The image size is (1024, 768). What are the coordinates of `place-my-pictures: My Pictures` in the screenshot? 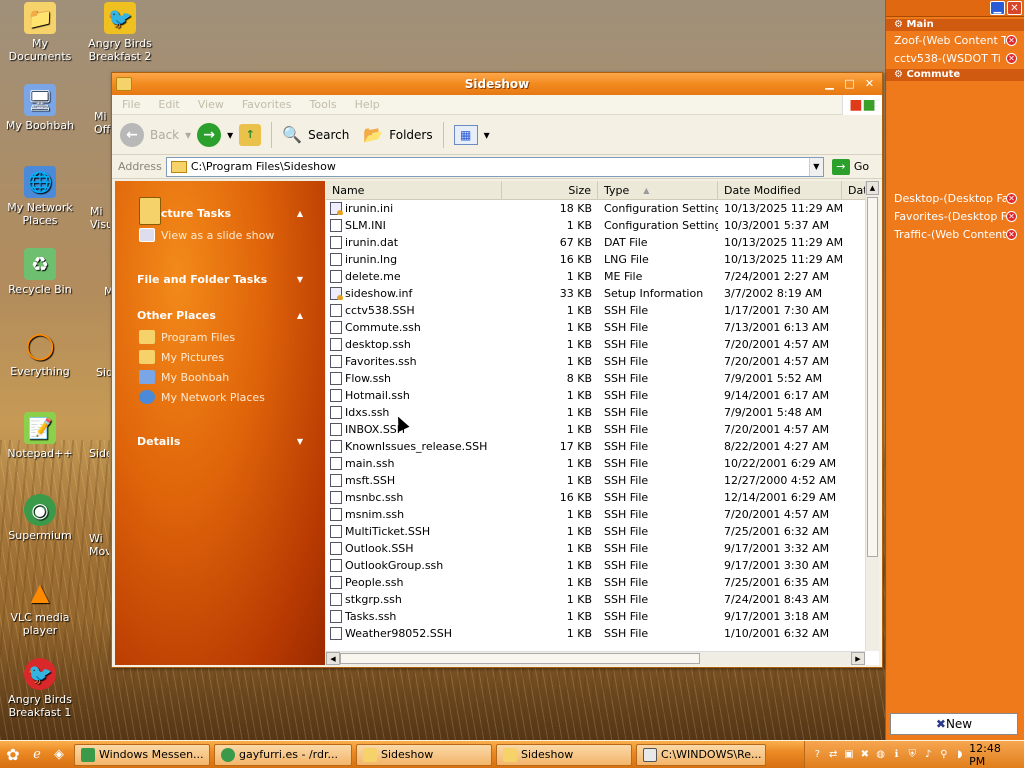 It's located at (220, 357).